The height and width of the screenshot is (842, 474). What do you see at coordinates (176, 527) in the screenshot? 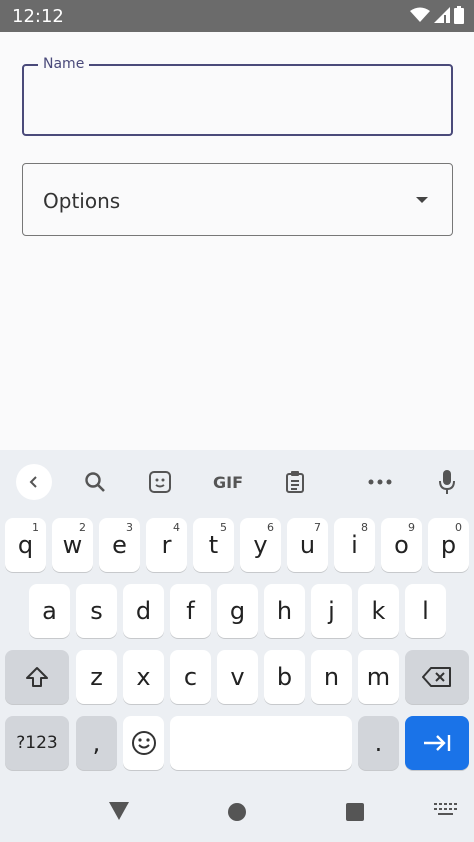
I see `key-hint: 4` at bounding box center [176, 527].